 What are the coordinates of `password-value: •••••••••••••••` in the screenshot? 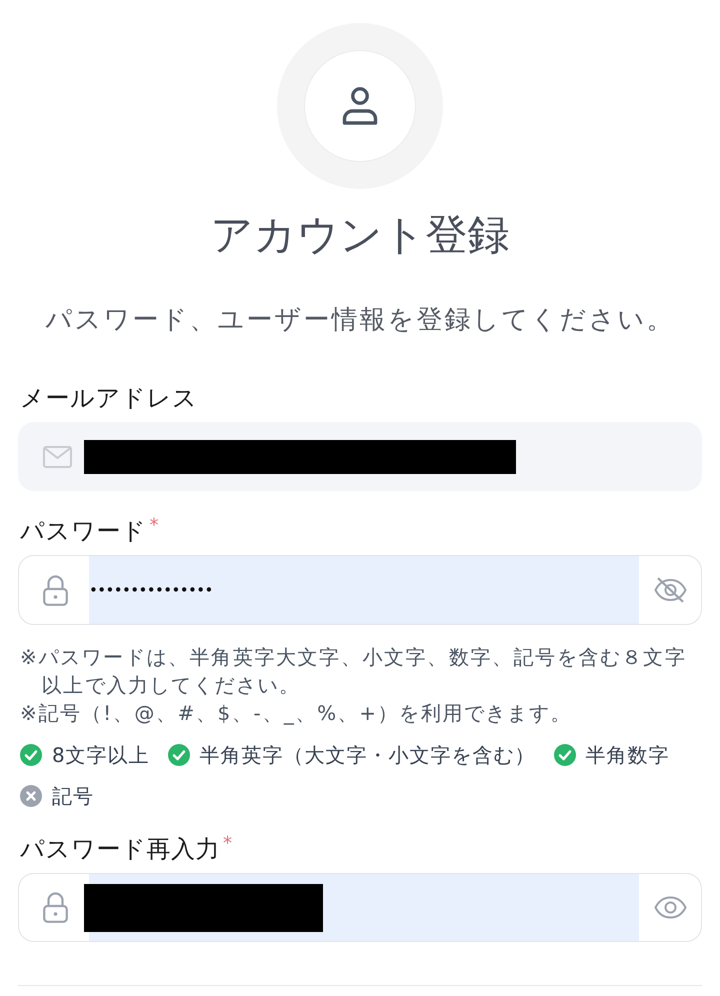 It's located at (151, 590).